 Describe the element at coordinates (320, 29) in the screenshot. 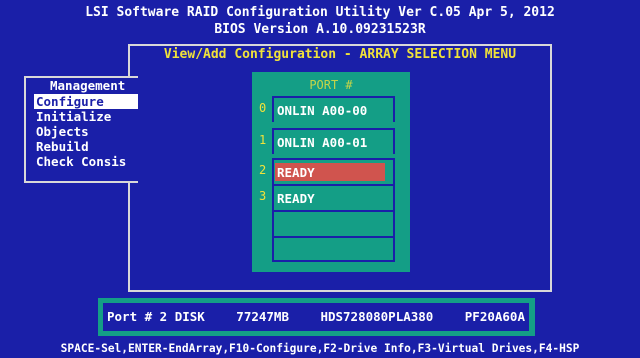

I see `bios-version: BIOS Version A.10.09231523R` at that location.